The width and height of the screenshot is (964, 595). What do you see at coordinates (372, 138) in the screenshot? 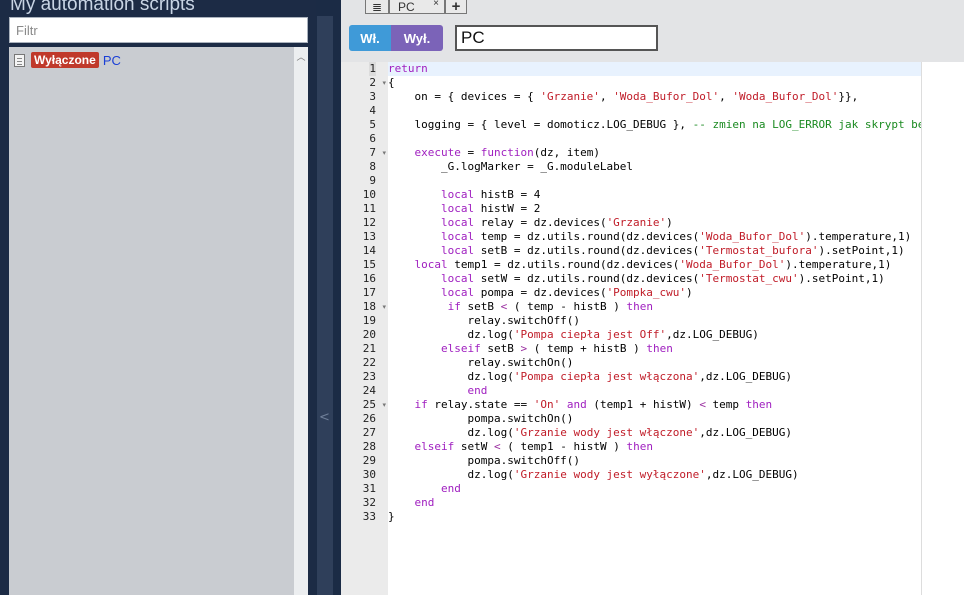
I see `line-number: 6` at bounding box center [372, 138].